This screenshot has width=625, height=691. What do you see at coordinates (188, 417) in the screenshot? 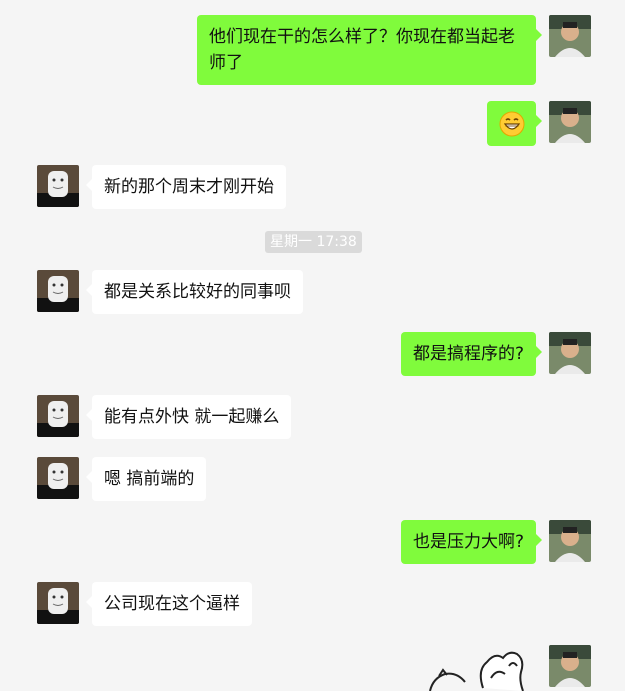
I see `incoming-message-bubble: 能有点外快 就一起赚么` at bounding box center [188, 417].